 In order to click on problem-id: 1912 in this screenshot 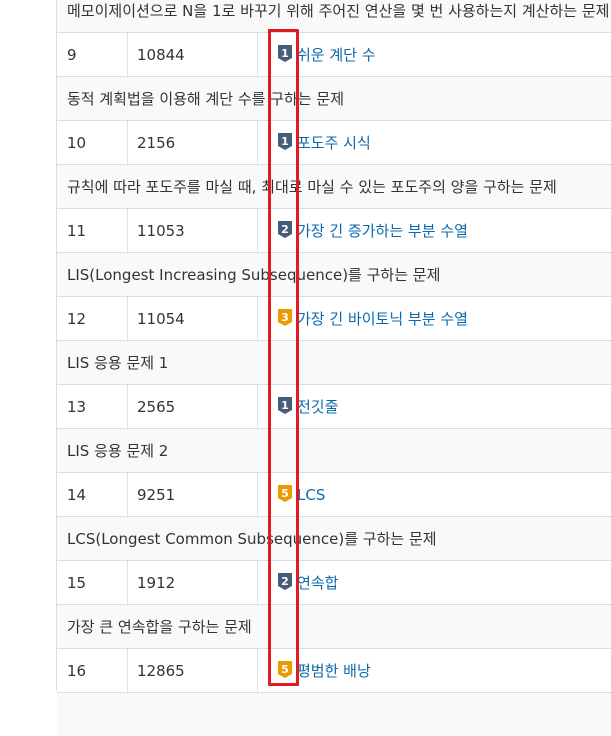, I will do `click(156, 583)`.